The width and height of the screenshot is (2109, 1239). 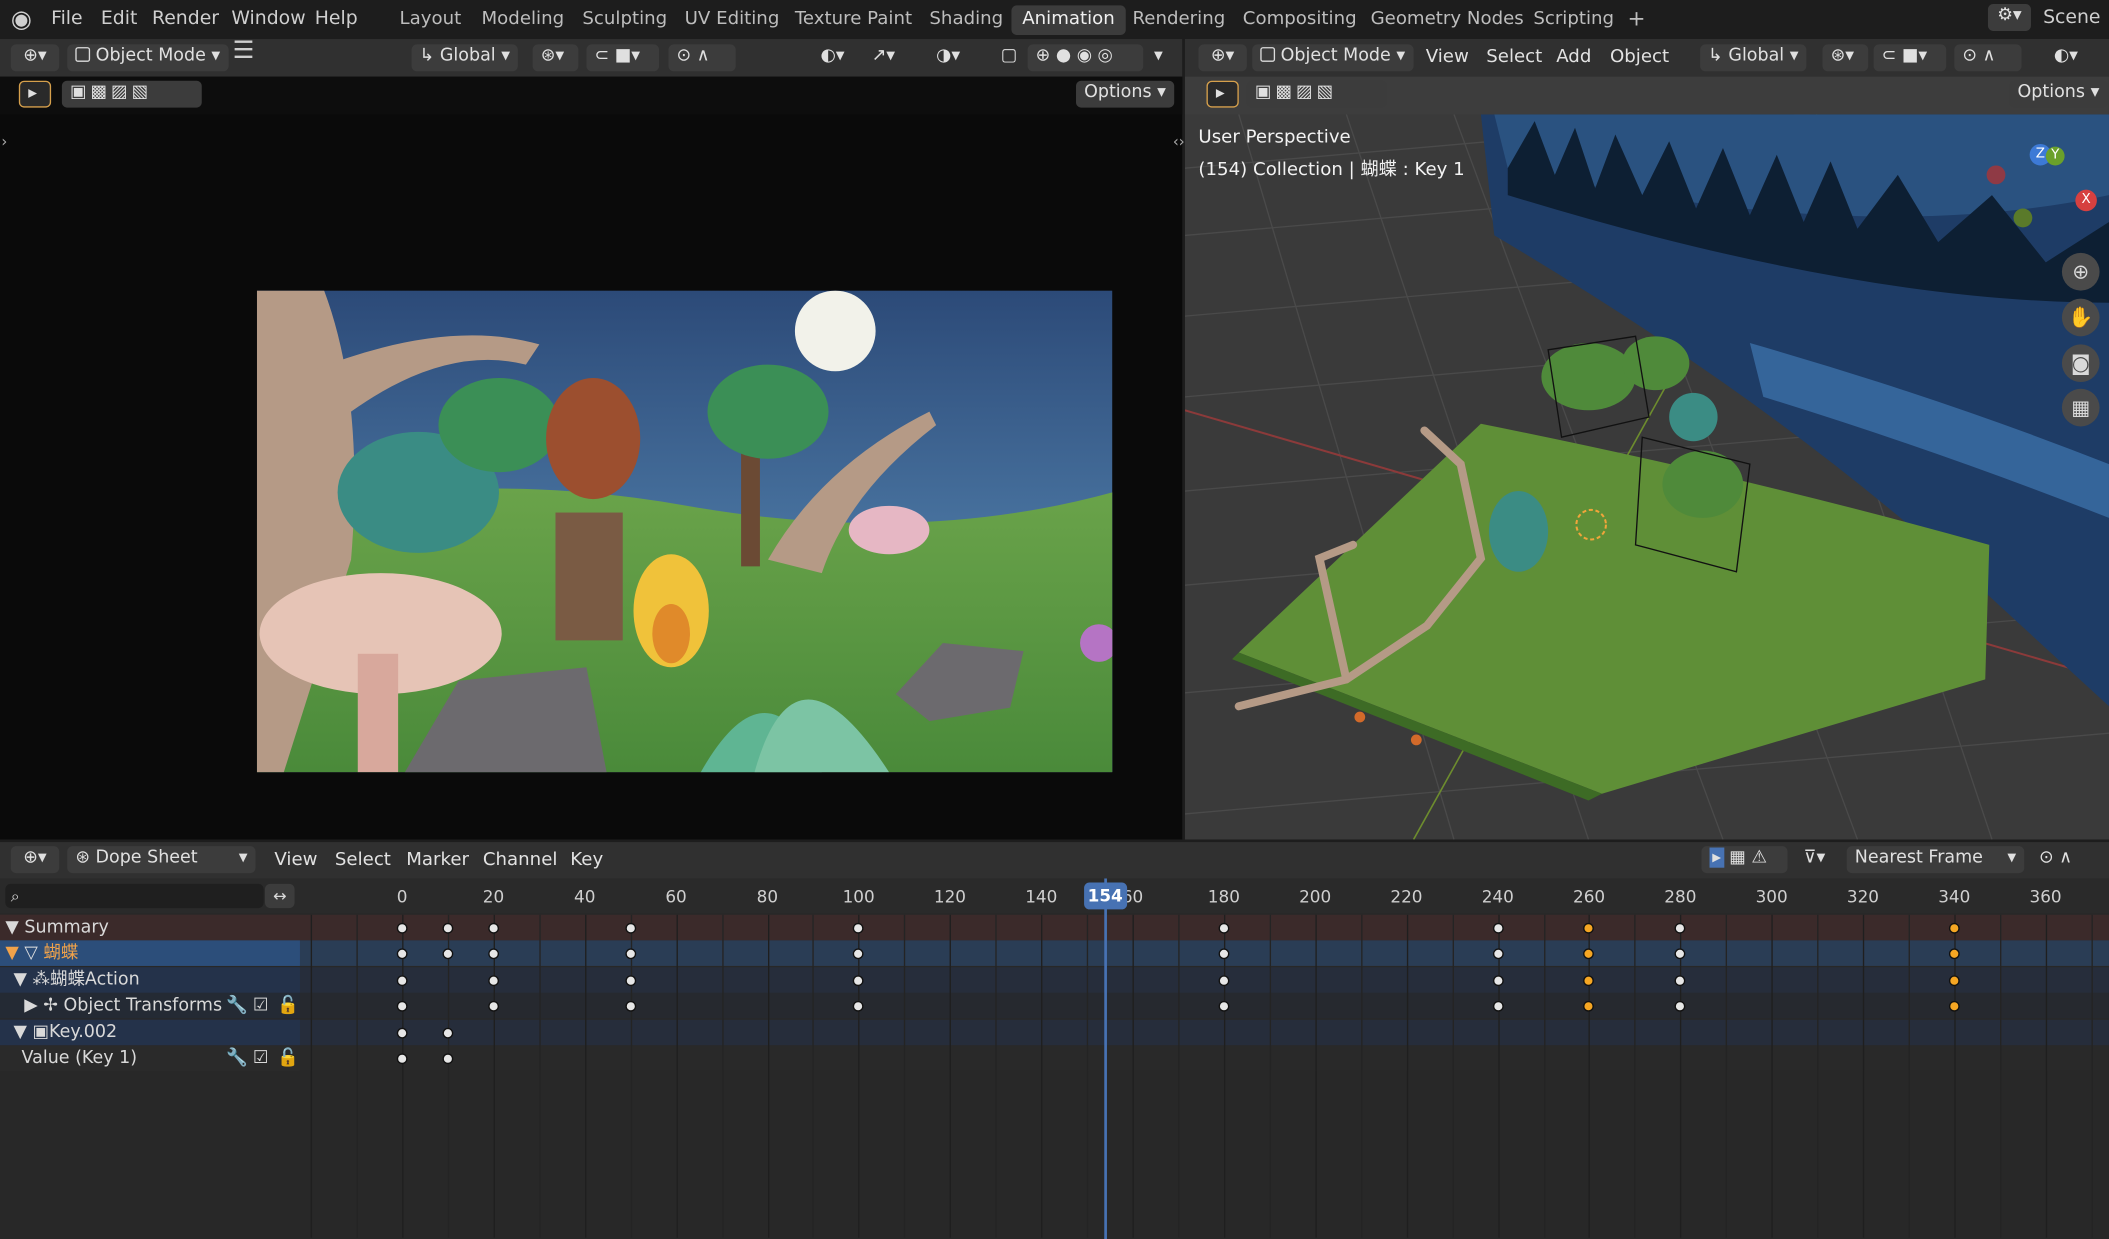 I want to click on scene-name: Scene, so click(x=2071, y=18).